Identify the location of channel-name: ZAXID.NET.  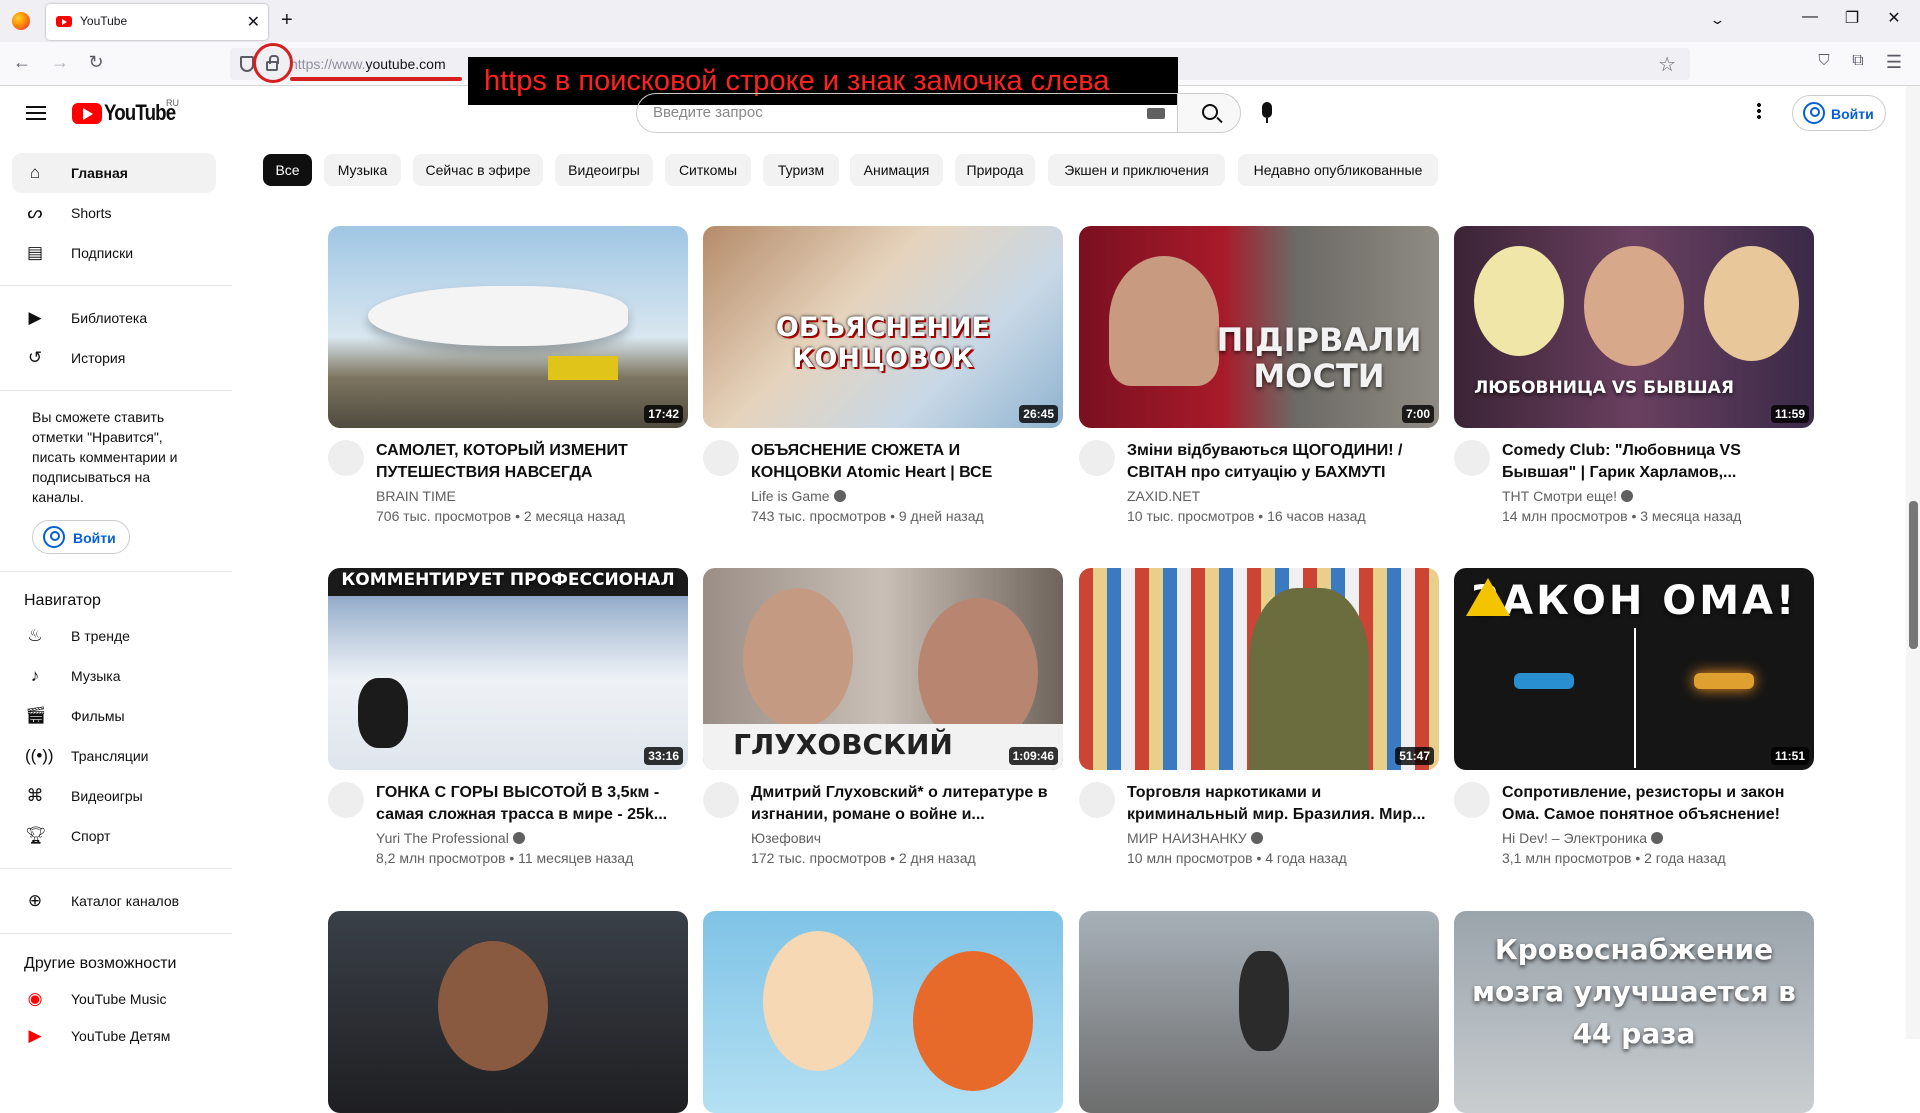
(1163, 496).